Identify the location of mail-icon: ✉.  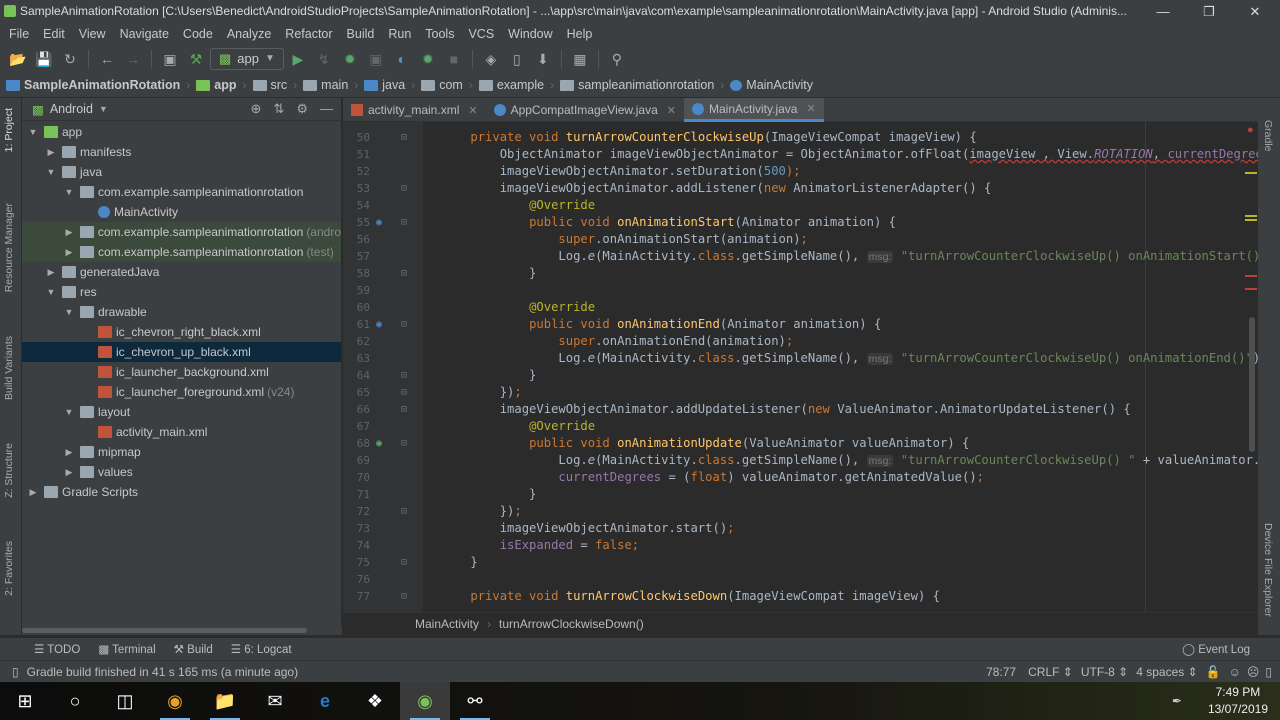
(275, 701).